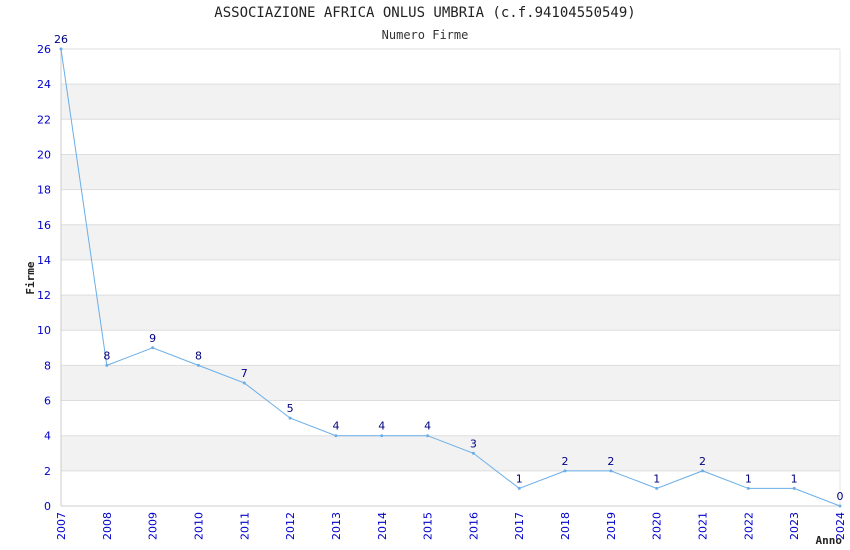 This screenshot has width=850, height=550. I want to click on x-tick-label: 2016, so click(473, 526).